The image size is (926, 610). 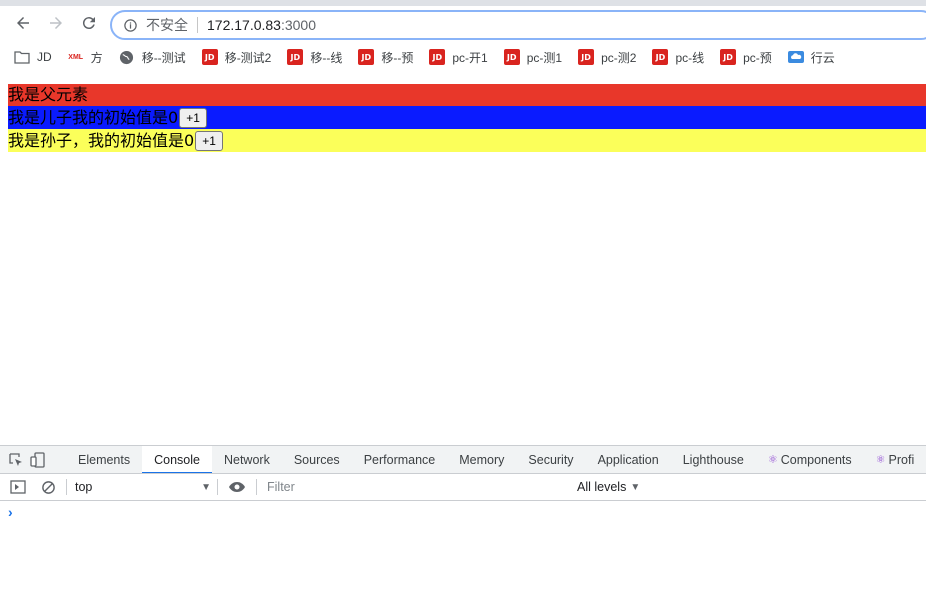 I want to click on arrow-left-icon, so click(x=23, y=23).